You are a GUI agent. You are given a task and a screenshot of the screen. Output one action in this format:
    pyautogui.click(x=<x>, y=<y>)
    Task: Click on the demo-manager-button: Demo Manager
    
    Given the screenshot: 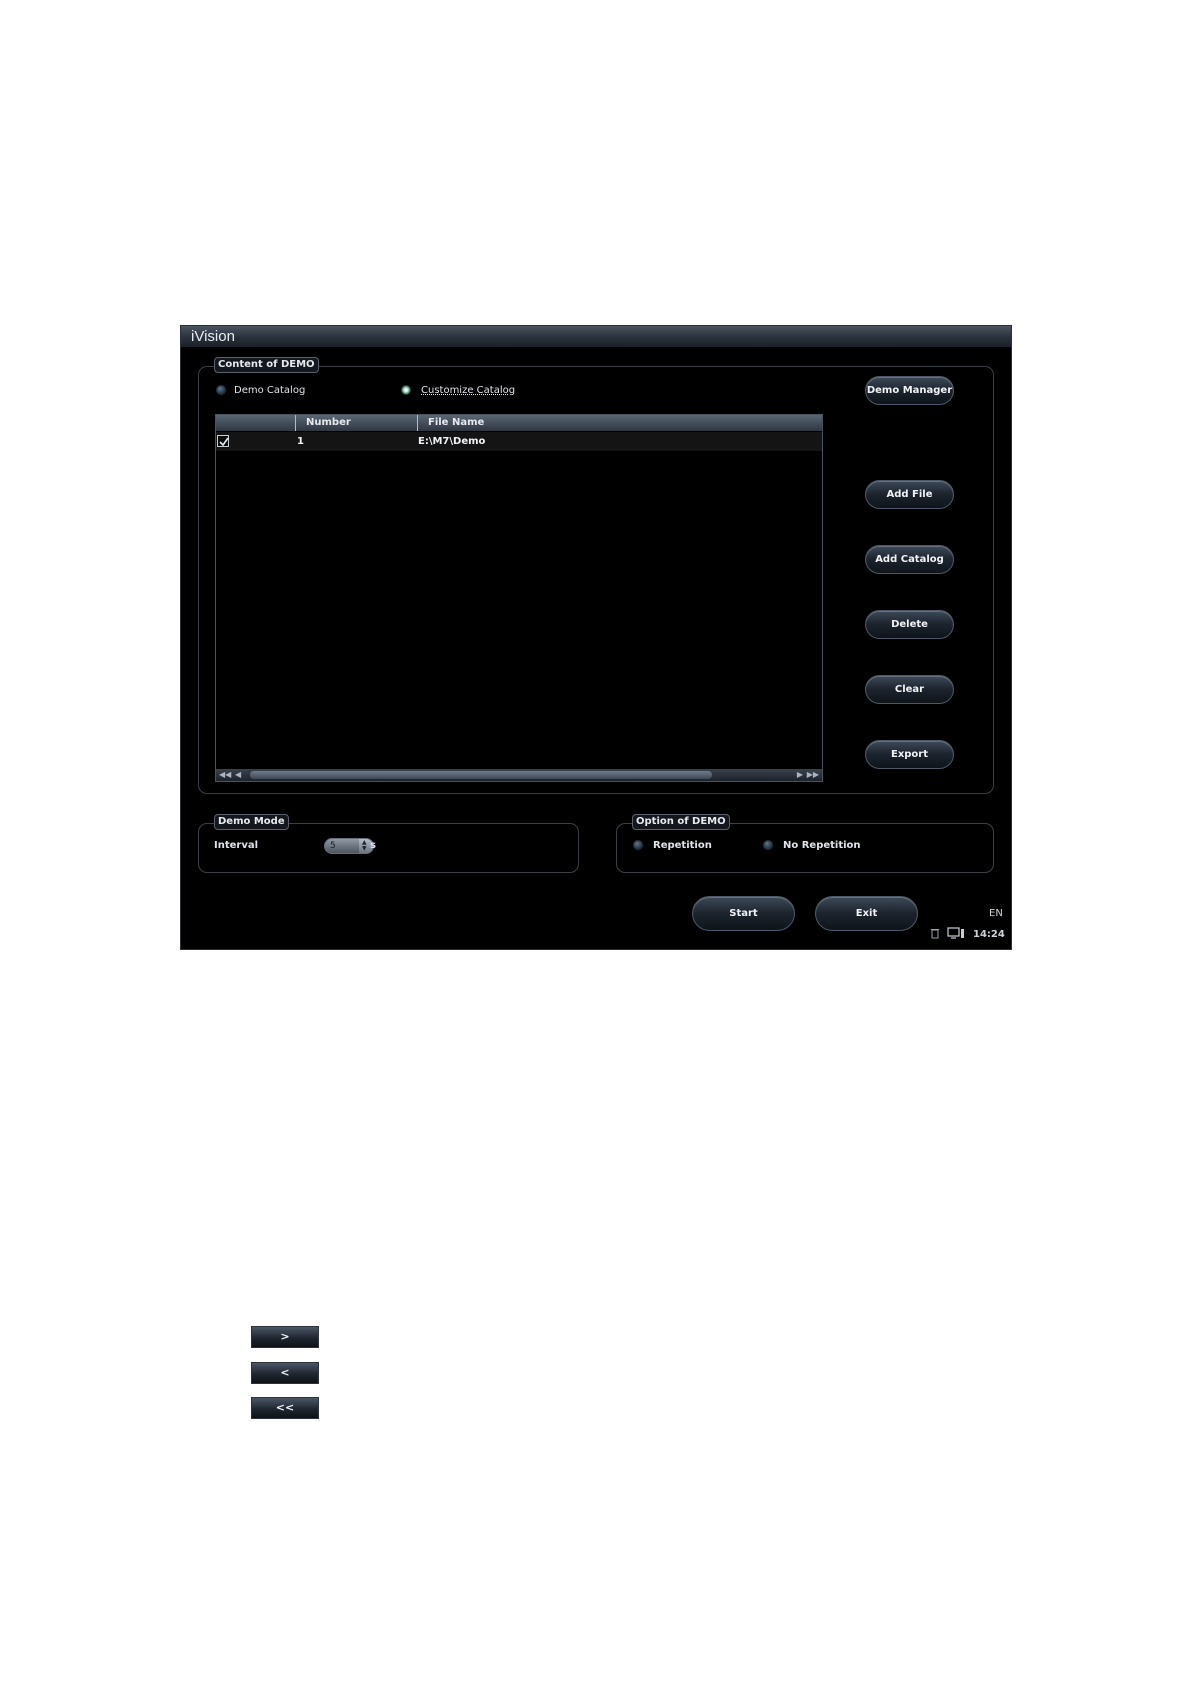 What is the action you would take?
    pyautogui.click(x=909, y=390)
    